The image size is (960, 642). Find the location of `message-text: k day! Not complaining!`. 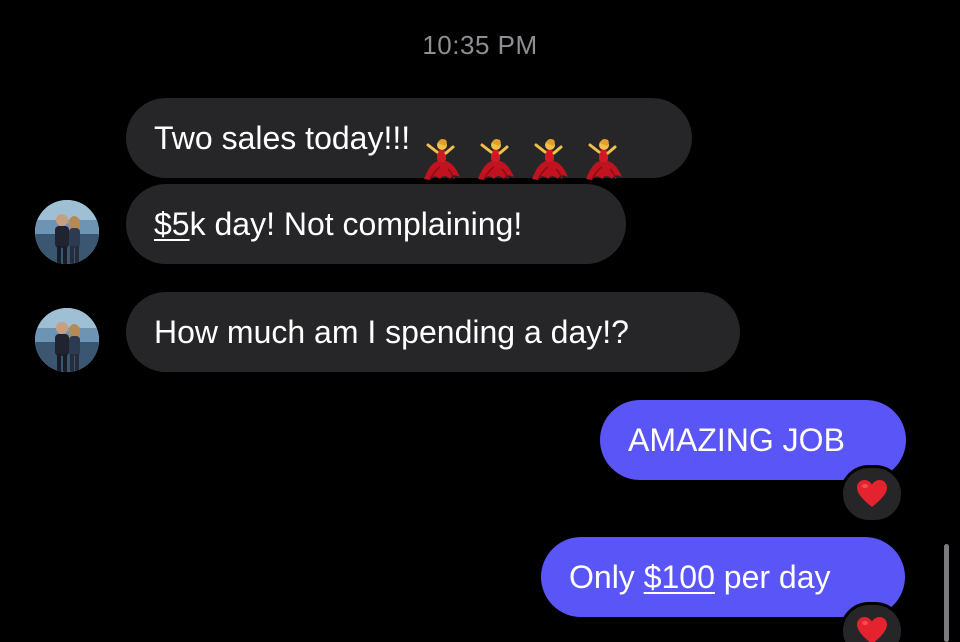

message-text: k day! Not complaining! is located at coordinates (356, 224).